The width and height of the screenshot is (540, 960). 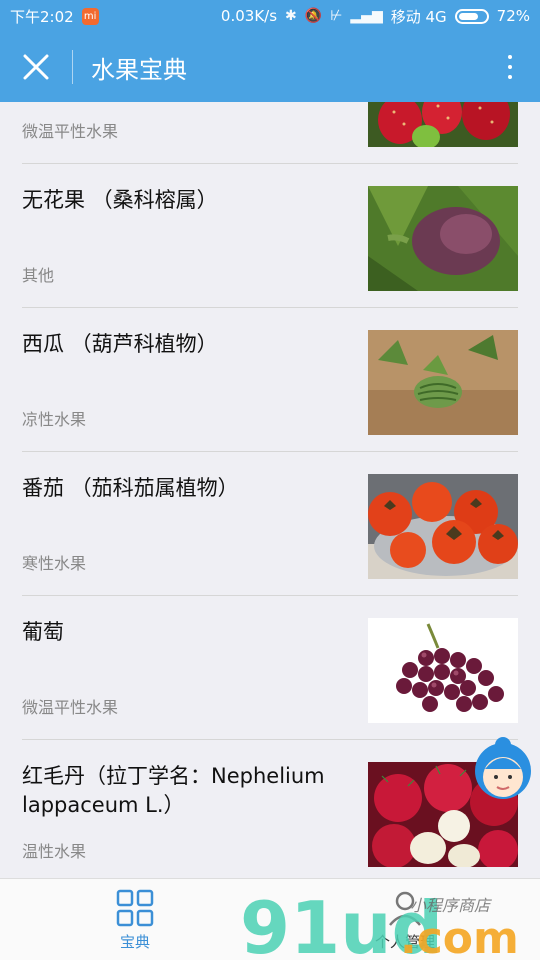 I want to click on nav-bar: 水果宝典, so click(x=270, y=67).